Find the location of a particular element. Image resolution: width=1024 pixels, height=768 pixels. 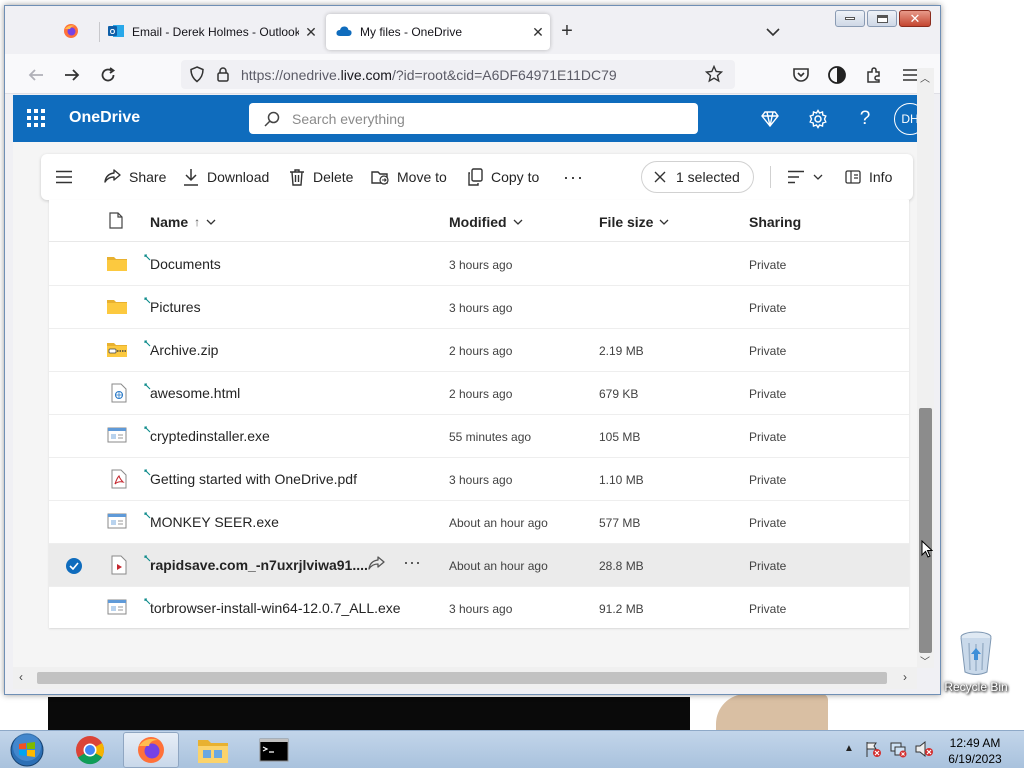

recycle-bin-icon is located at coordinates (976, 653).